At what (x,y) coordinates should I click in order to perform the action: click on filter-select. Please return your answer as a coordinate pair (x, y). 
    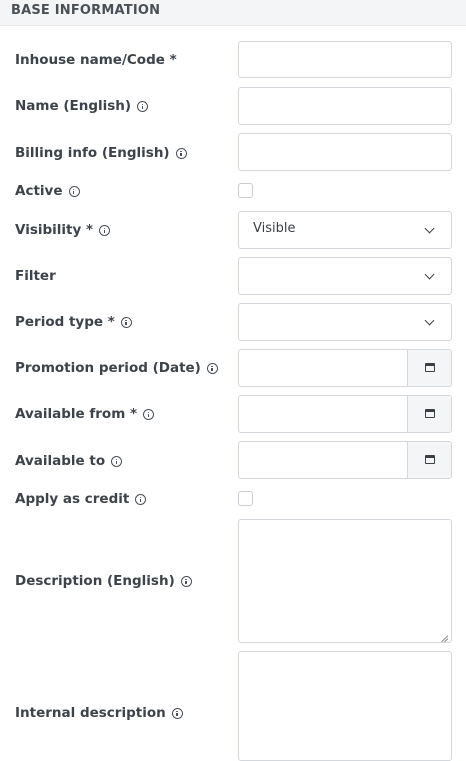
    Looking at the image, I should click on (345, 276).